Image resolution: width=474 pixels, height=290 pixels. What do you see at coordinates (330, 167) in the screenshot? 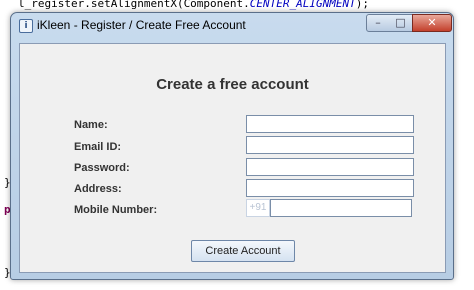
I see `password-field` at bounding box center [330, 167].